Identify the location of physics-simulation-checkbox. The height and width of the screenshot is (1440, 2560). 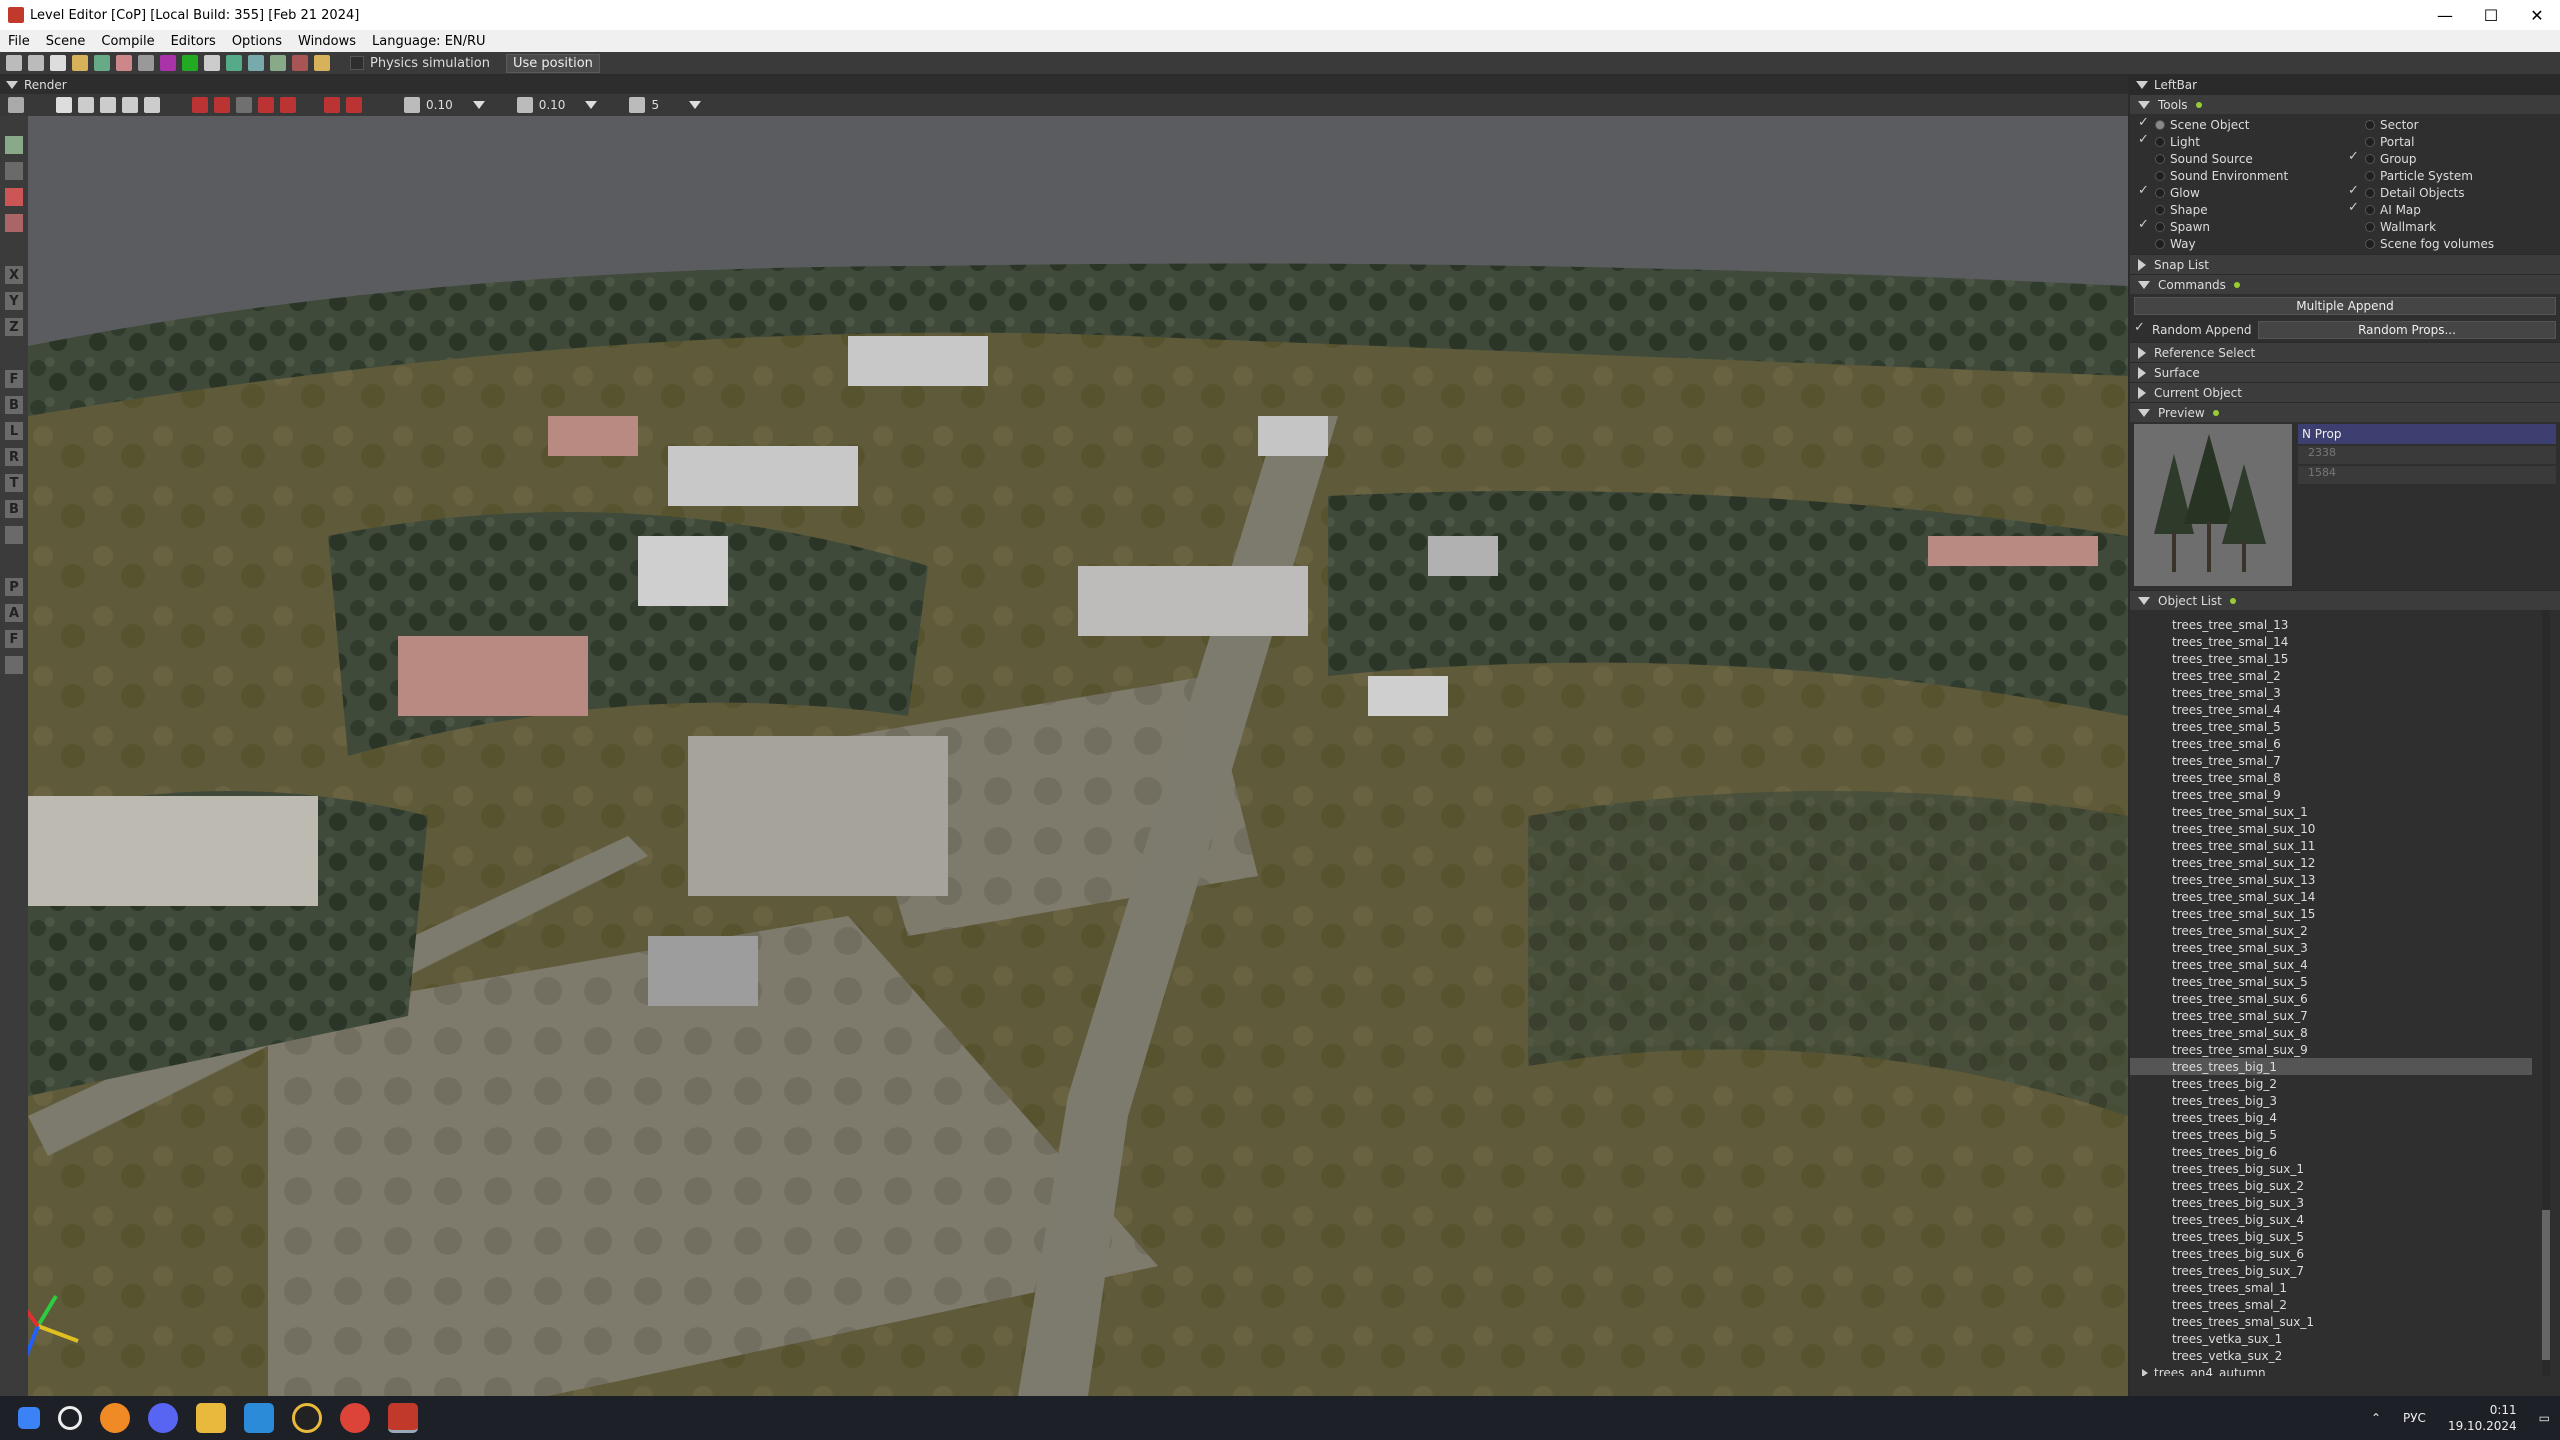
(357, 63).